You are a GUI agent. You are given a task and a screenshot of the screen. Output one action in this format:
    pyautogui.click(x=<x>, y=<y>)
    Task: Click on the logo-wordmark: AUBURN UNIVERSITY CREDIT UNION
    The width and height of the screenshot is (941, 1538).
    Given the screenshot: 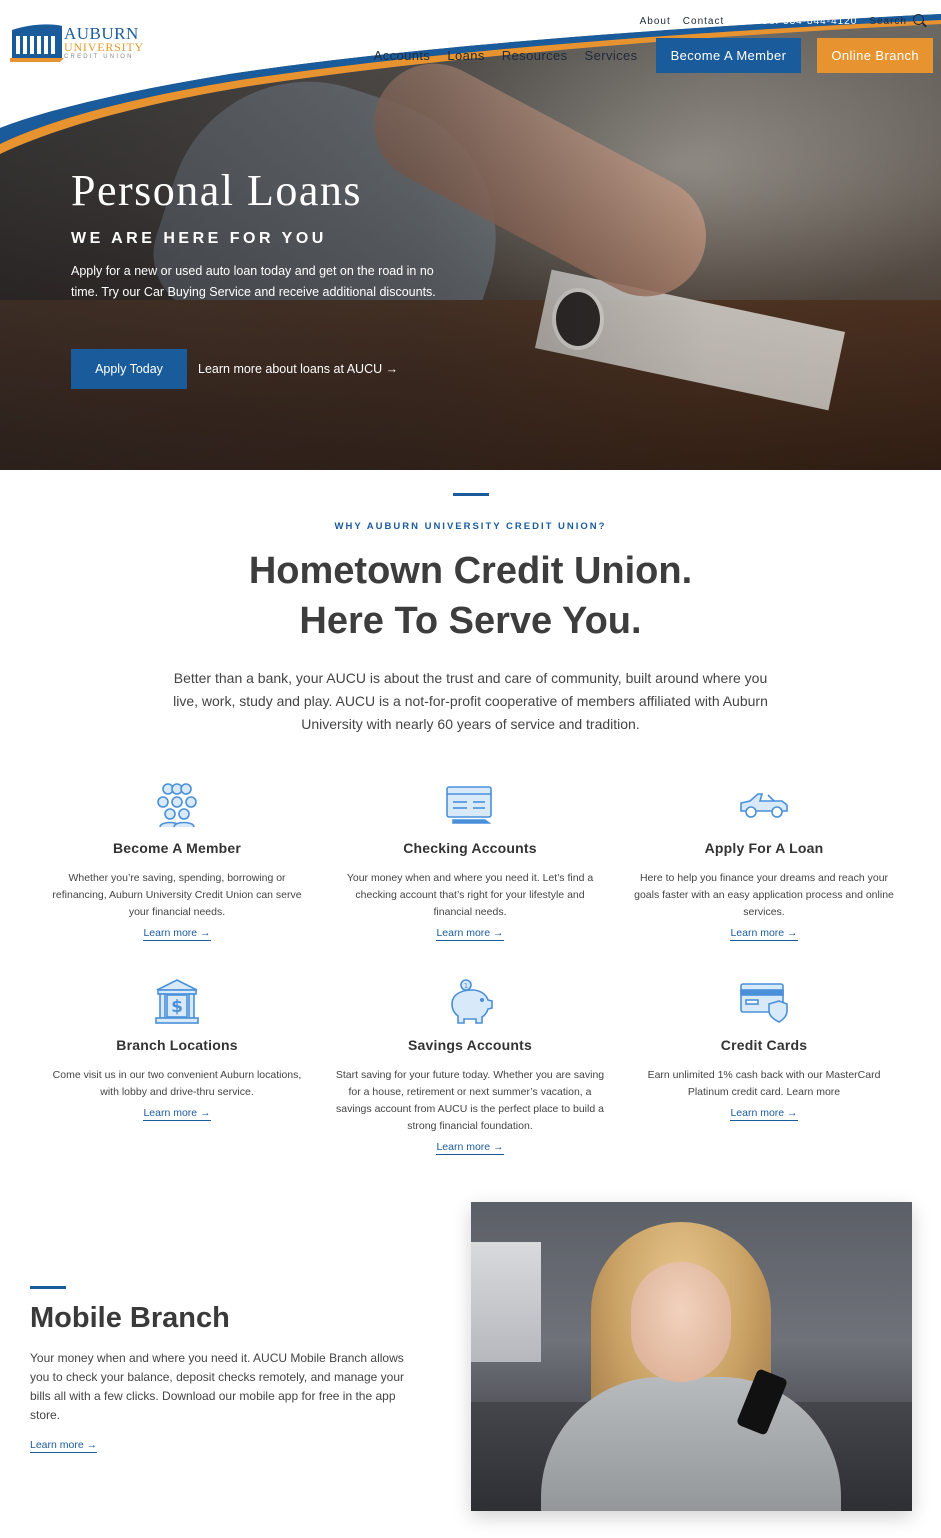 What is the action you would take?
    pyautogui.click(x=104, y=43)
    